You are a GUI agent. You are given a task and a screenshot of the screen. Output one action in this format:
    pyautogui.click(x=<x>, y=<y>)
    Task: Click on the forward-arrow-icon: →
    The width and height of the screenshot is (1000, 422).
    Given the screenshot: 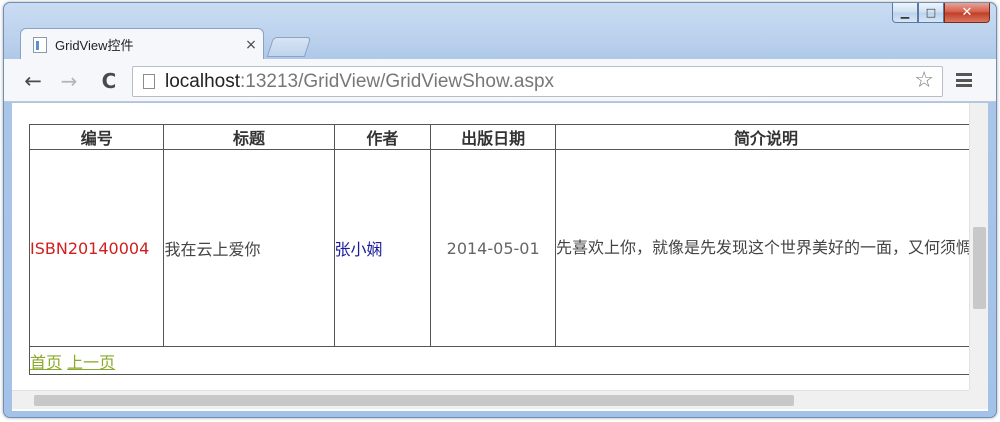 What is the action you would take?
    pyautogui.click(x=69, y=81)
    